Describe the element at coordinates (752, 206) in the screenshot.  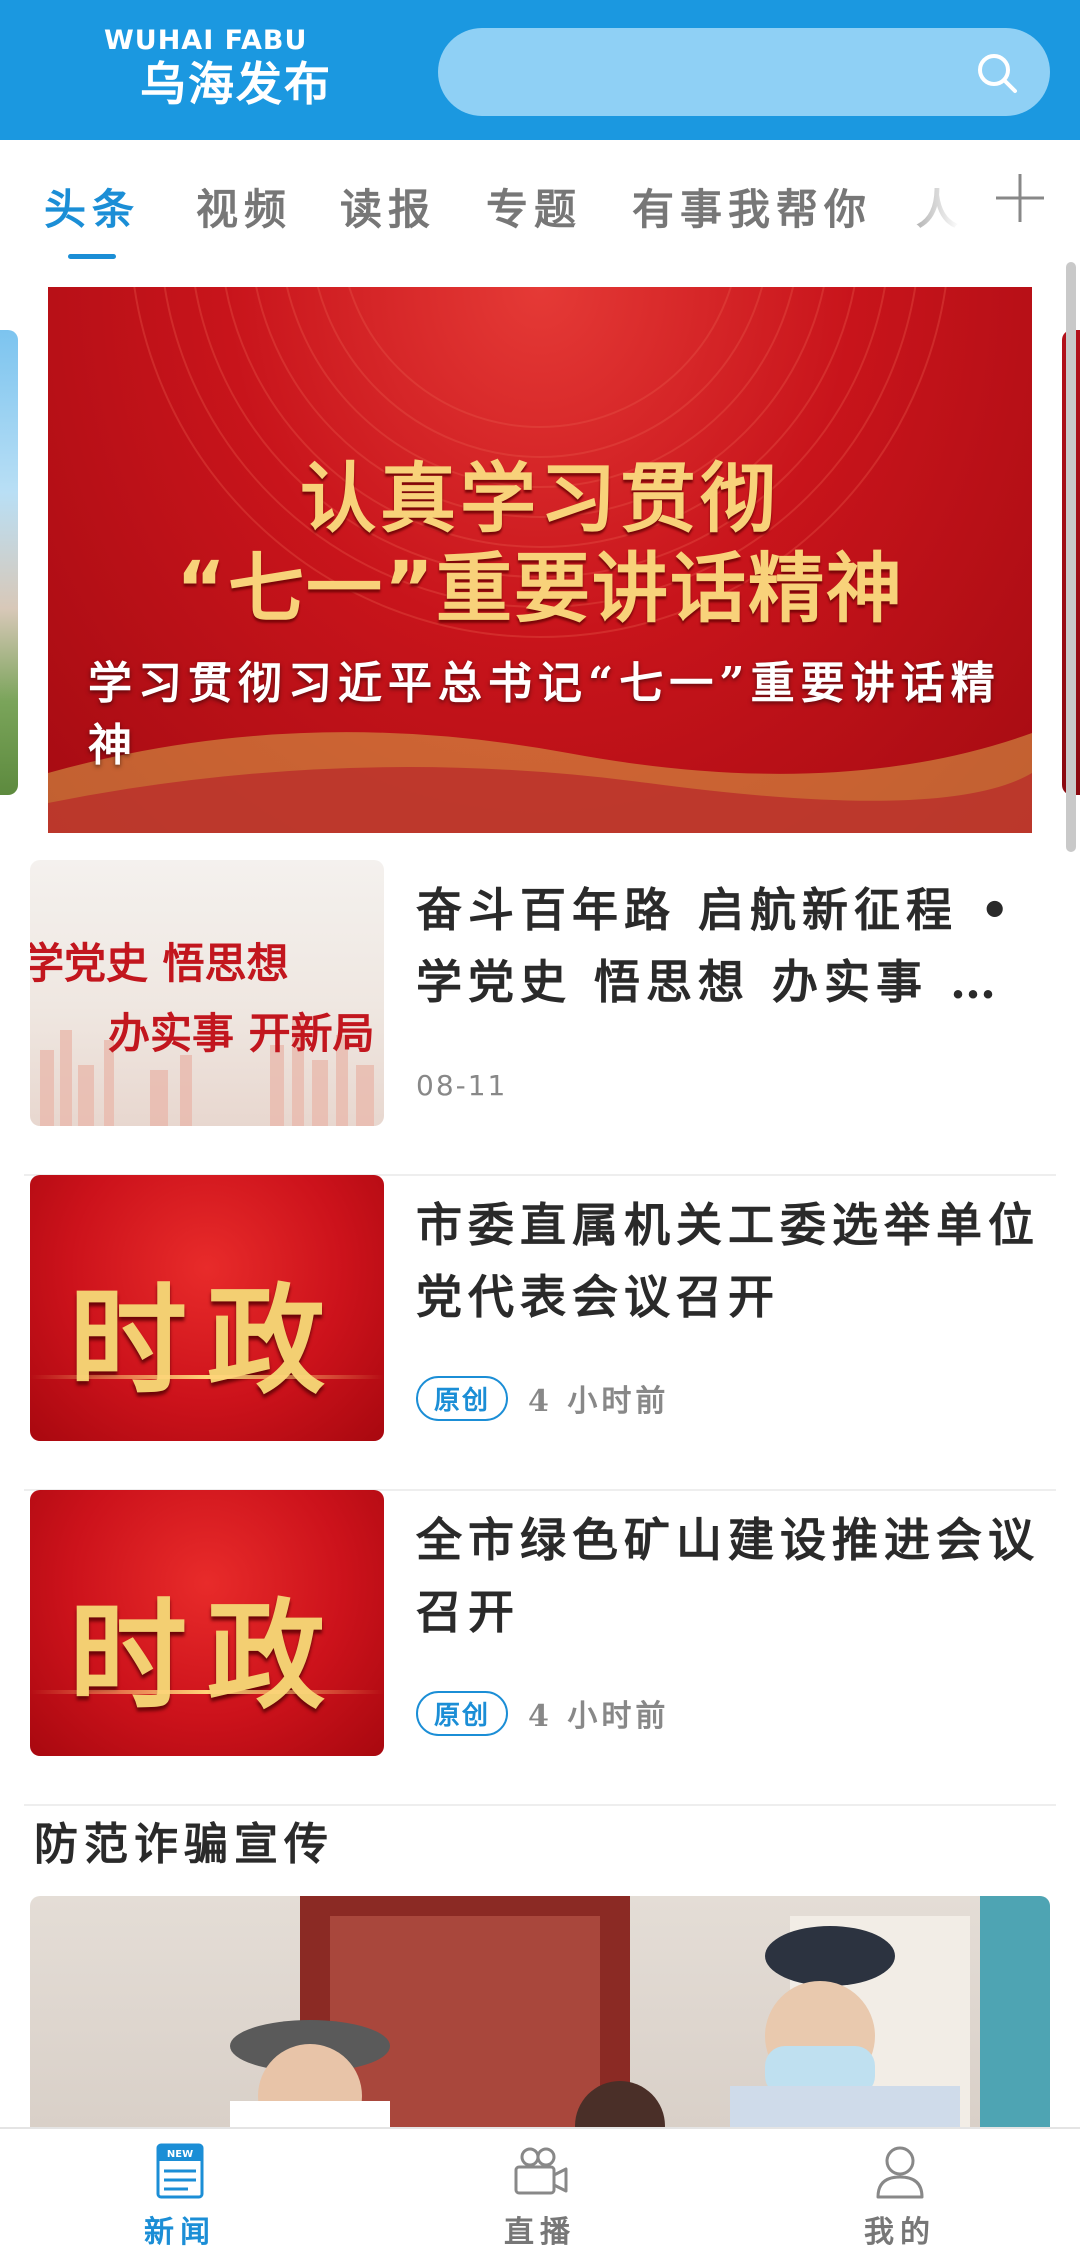
I see `tab-help: 有事我帮你` at that location.